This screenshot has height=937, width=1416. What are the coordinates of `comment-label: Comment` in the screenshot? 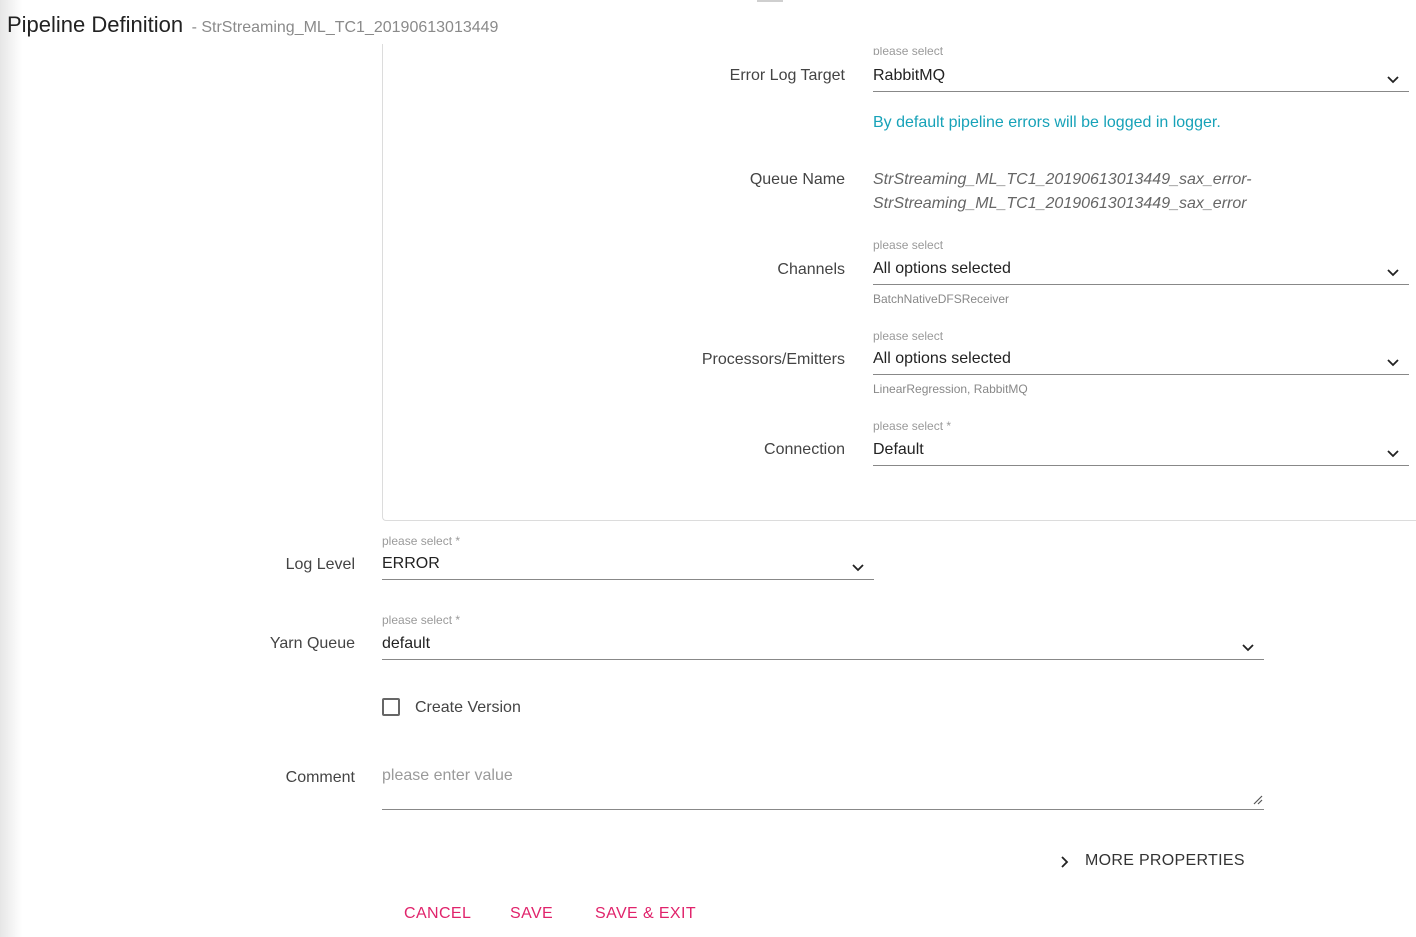 It's located at (320, 777).